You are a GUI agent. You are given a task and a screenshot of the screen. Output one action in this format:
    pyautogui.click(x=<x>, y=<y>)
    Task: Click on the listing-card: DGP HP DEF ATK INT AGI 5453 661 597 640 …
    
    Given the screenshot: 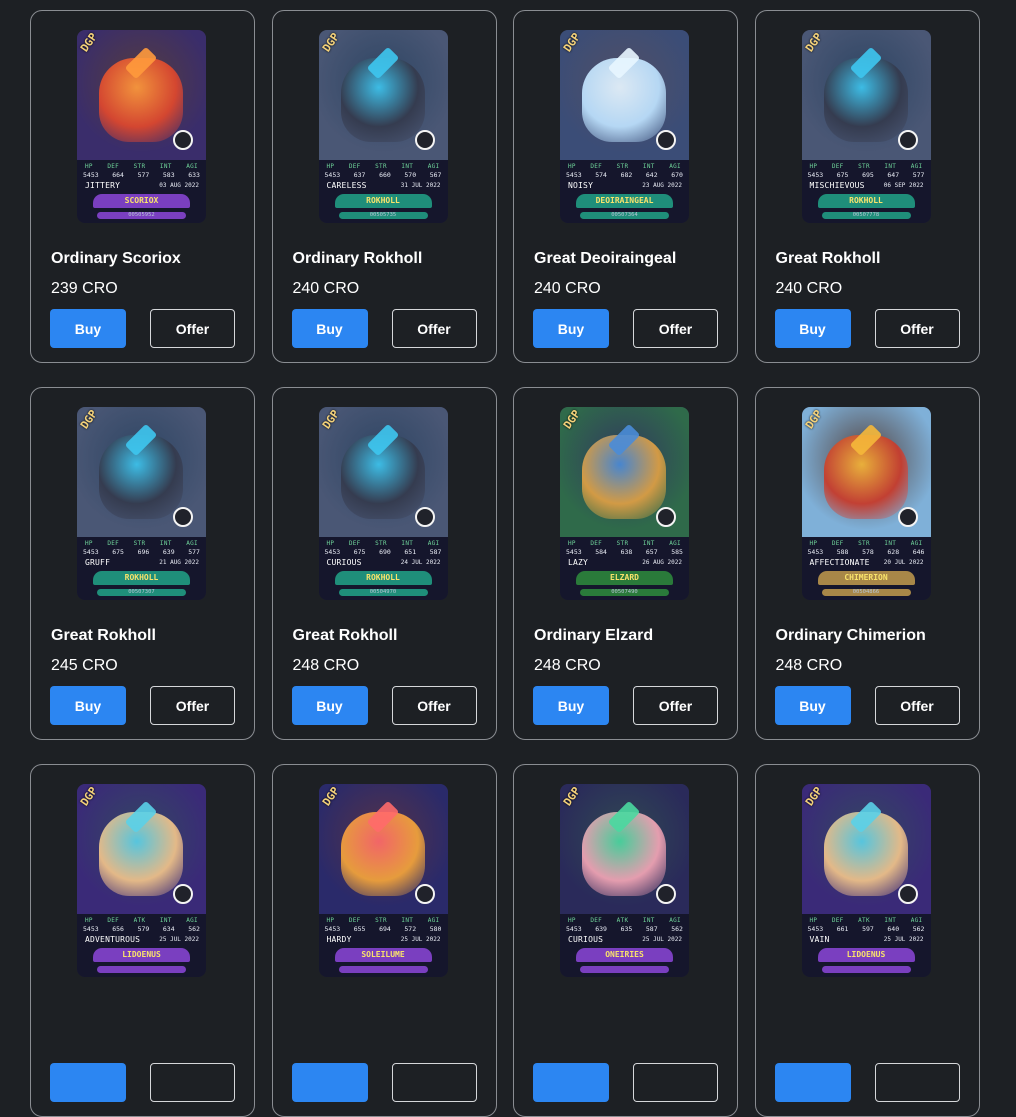 What is the action you would take?
    pyautogui.click(x=867, y=940)
    